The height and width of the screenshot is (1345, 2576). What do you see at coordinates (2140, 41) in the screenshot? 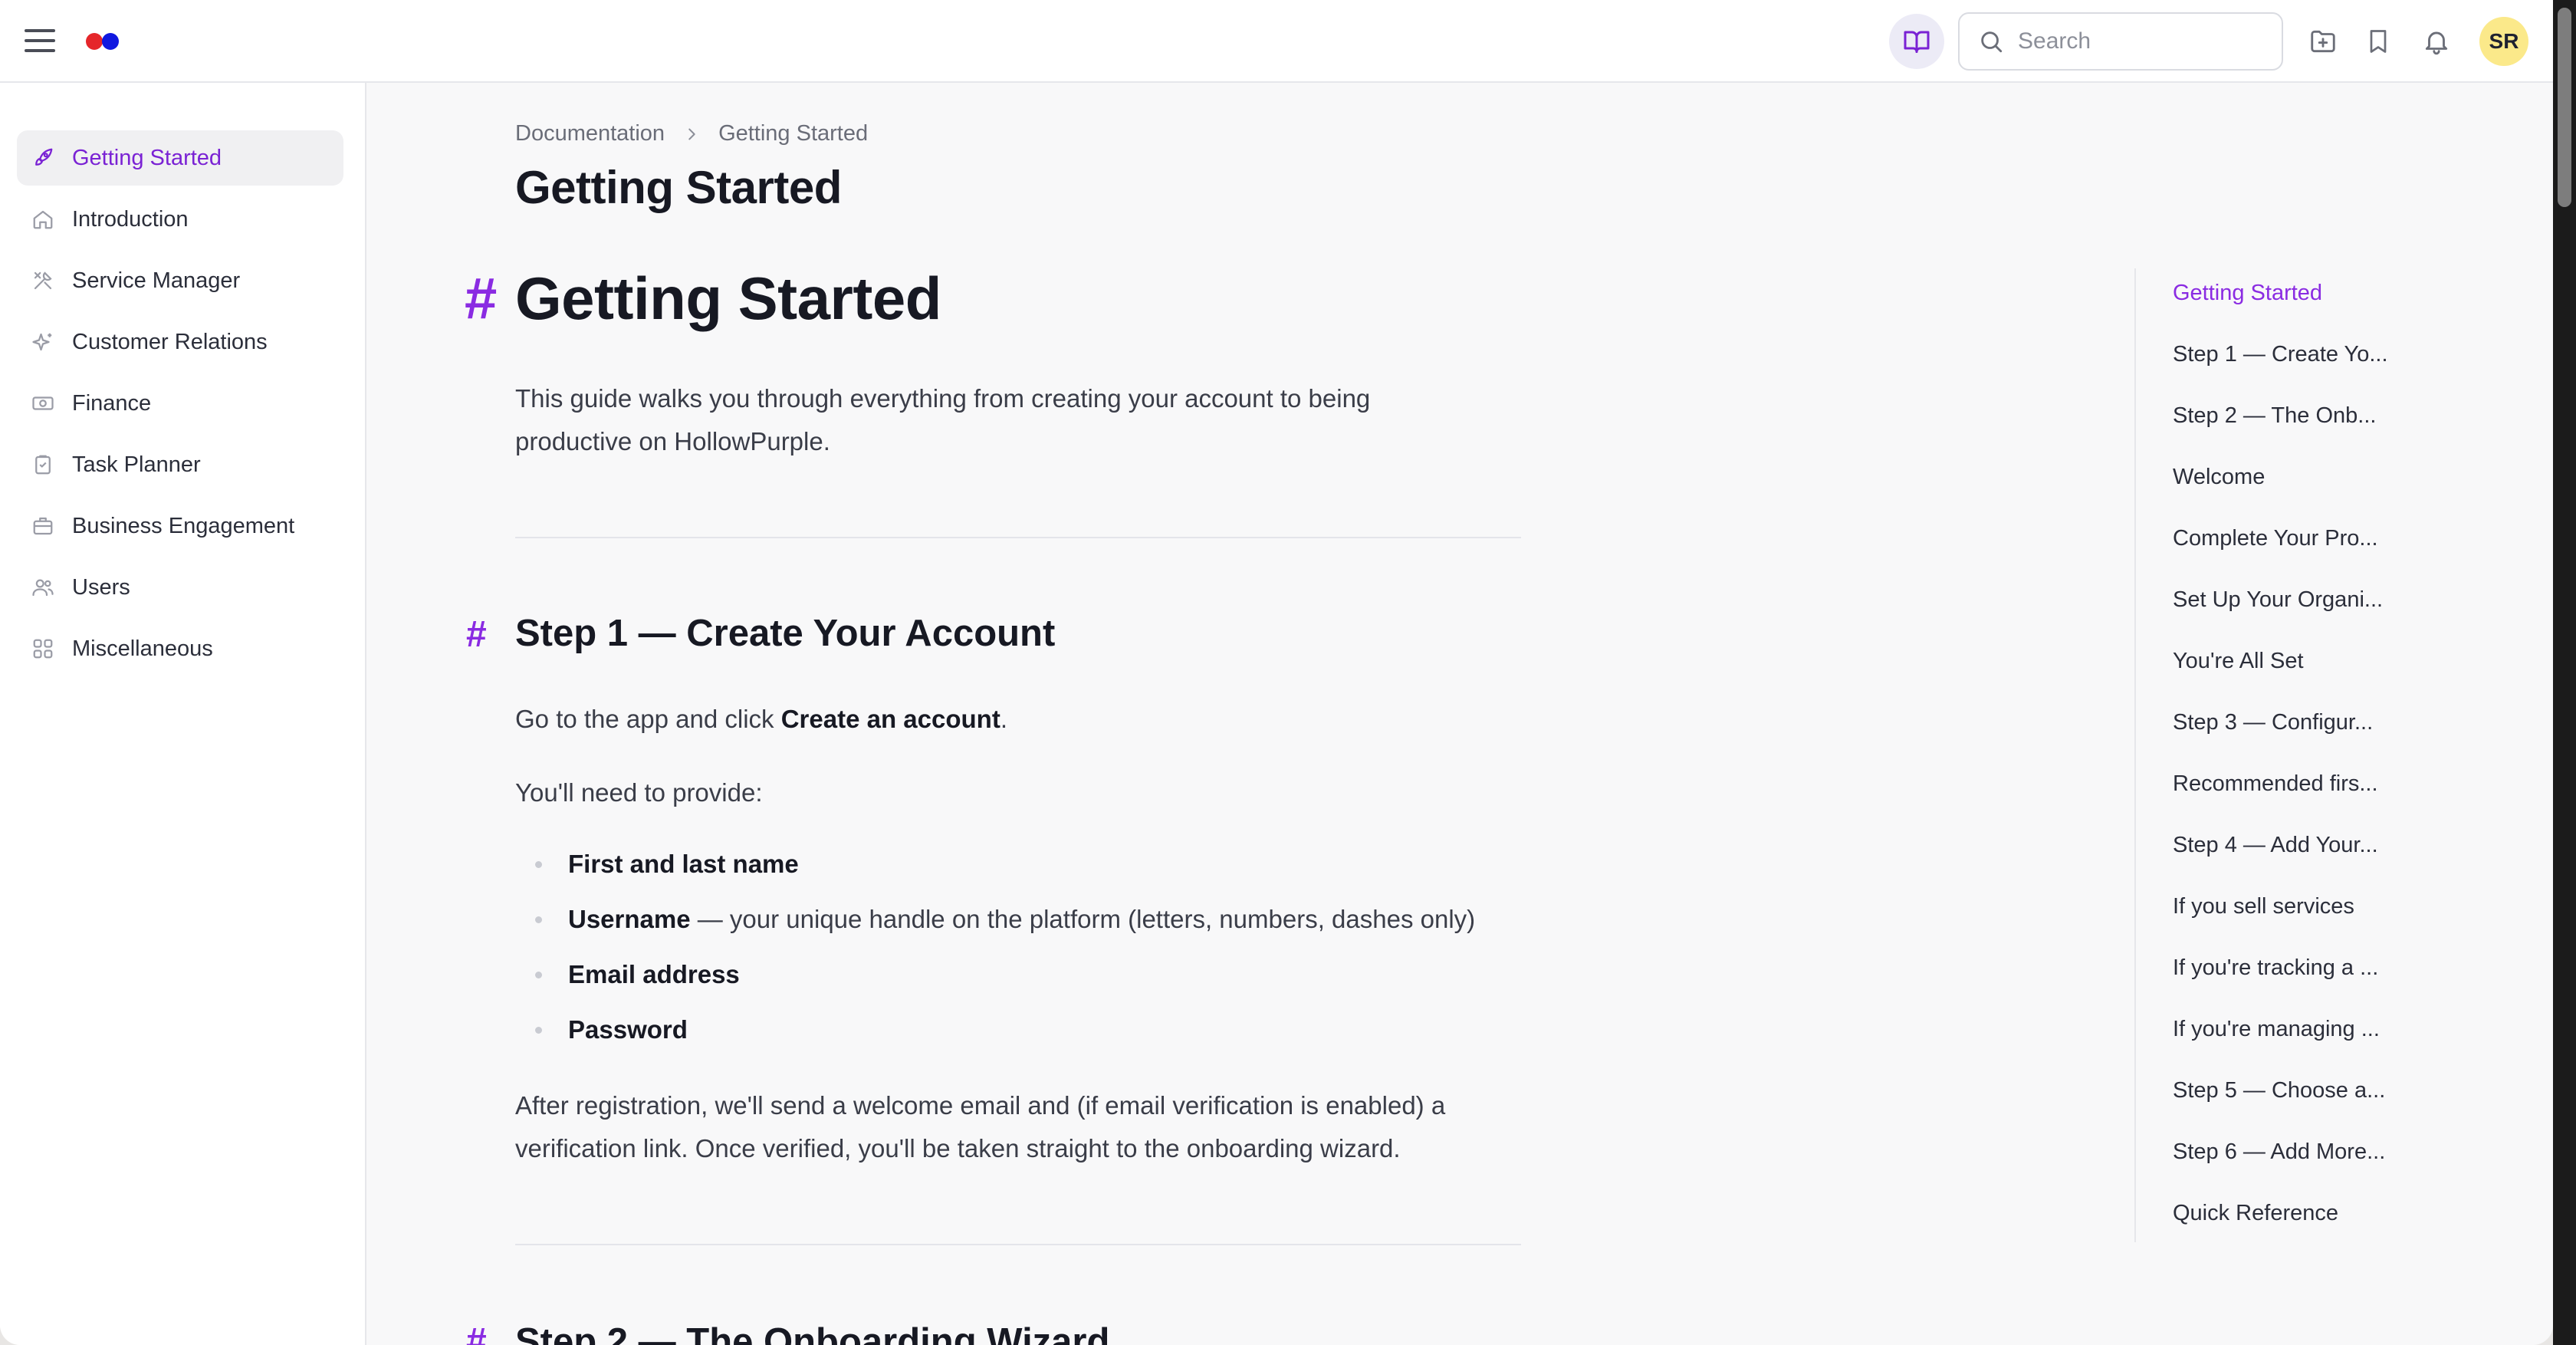
I see `search-input` at bounding box center [2140, 41].